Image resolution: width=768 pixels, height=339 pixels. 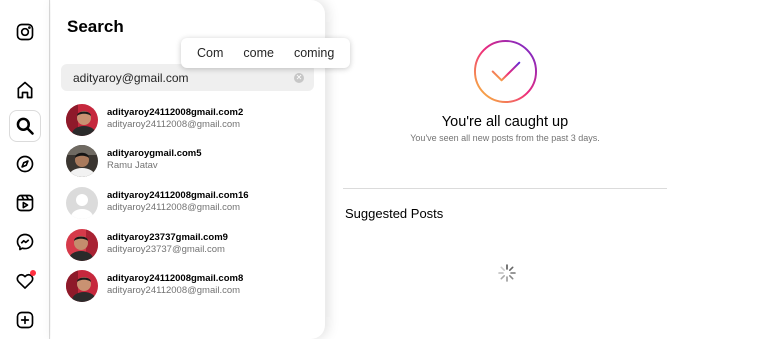 I want to click on result-text: adityaroygmail.com5 Ramu Jatav, so click(x=154, y=159).